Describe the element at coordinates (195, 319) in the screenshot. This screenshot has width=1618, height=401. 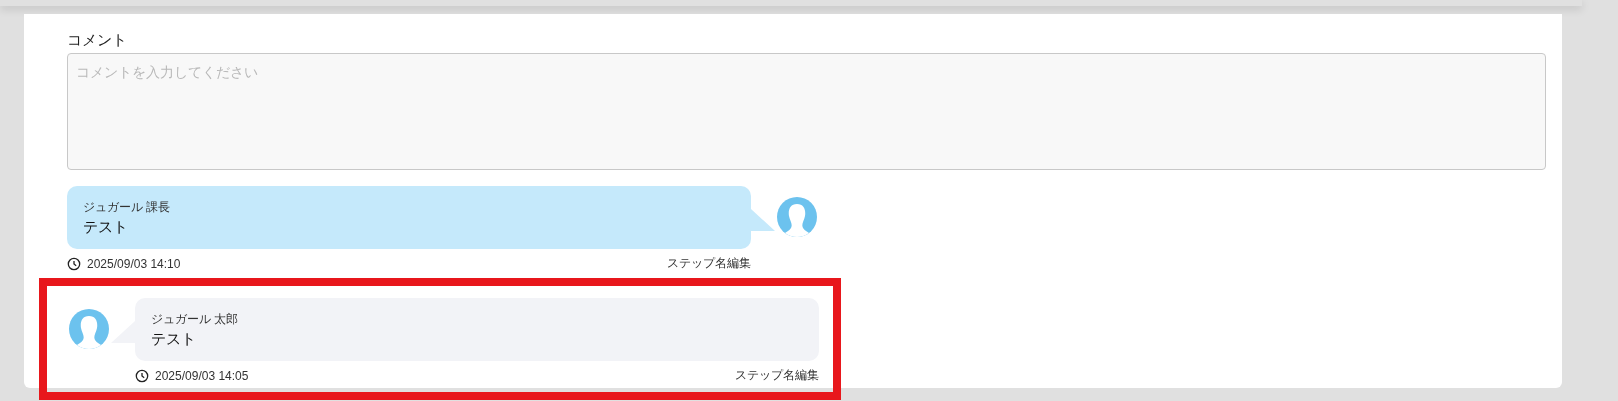
I see `author-name: ジュガール 太郎` at that location.